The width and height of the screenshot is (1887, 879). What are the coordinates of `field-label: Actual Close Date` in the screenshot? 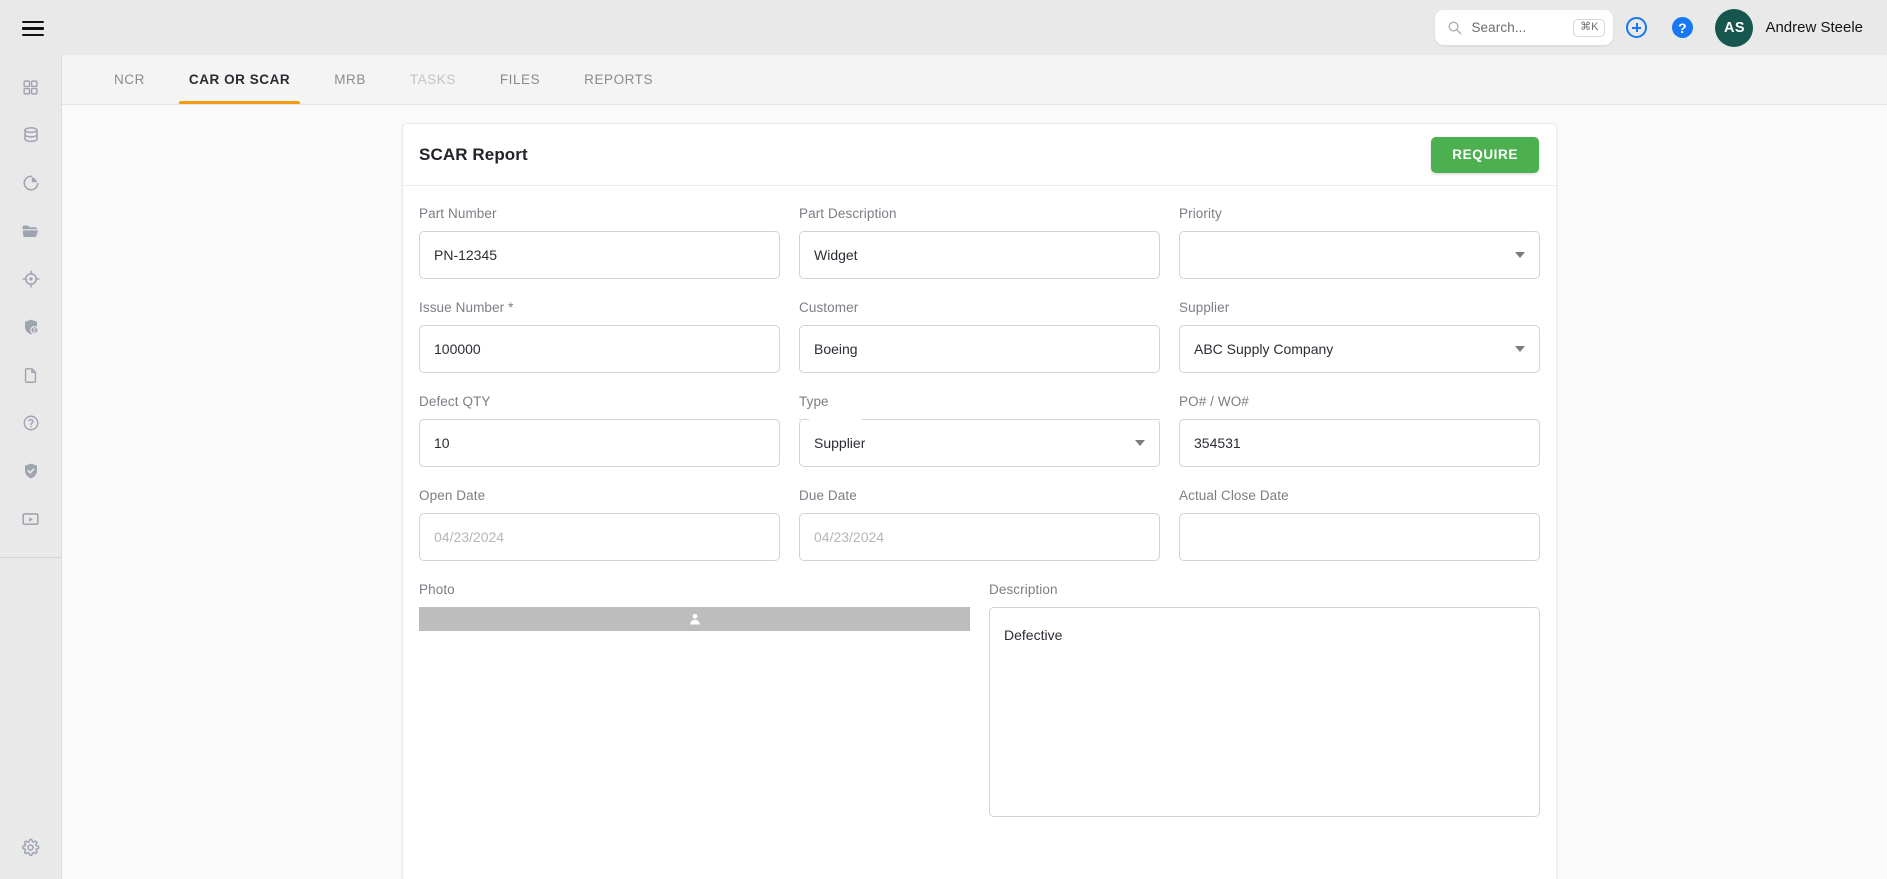 It's located at (1234, 495).